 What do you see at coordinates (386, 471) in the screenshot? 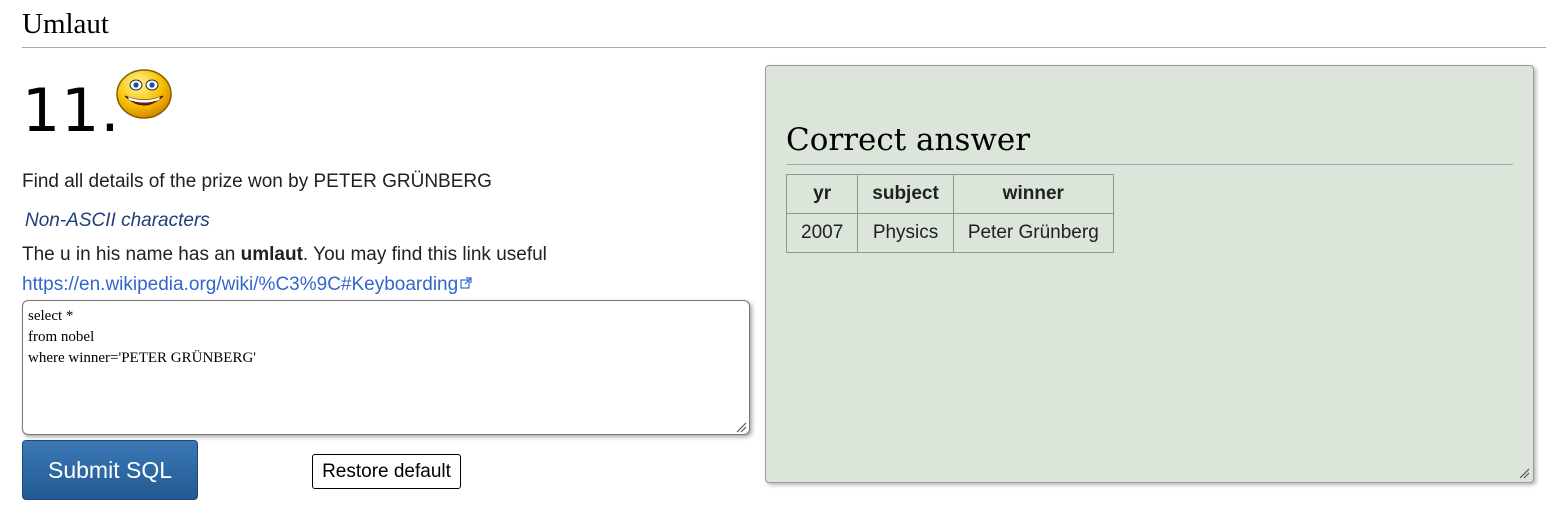
I see `restore-default-button: Restore default` at bounding box center [386, 471].